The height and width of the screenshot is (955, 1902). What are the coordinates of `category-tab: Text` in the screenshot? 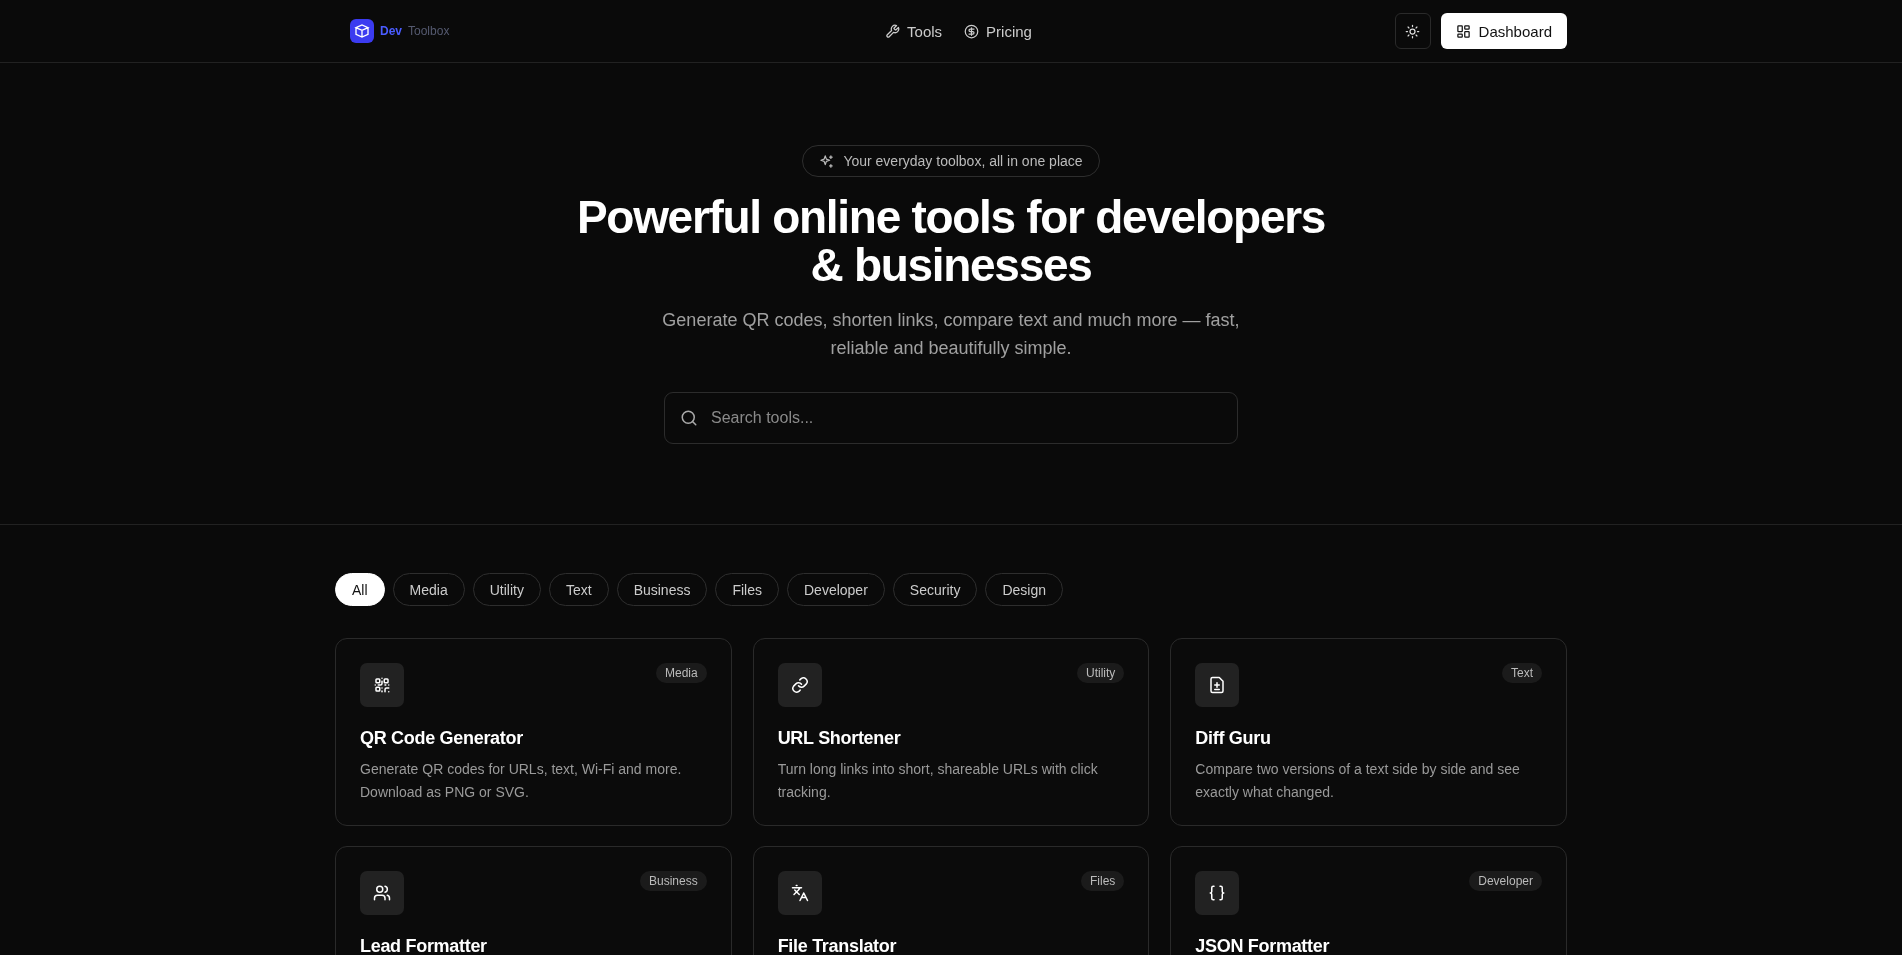 It's located at (578, 589).